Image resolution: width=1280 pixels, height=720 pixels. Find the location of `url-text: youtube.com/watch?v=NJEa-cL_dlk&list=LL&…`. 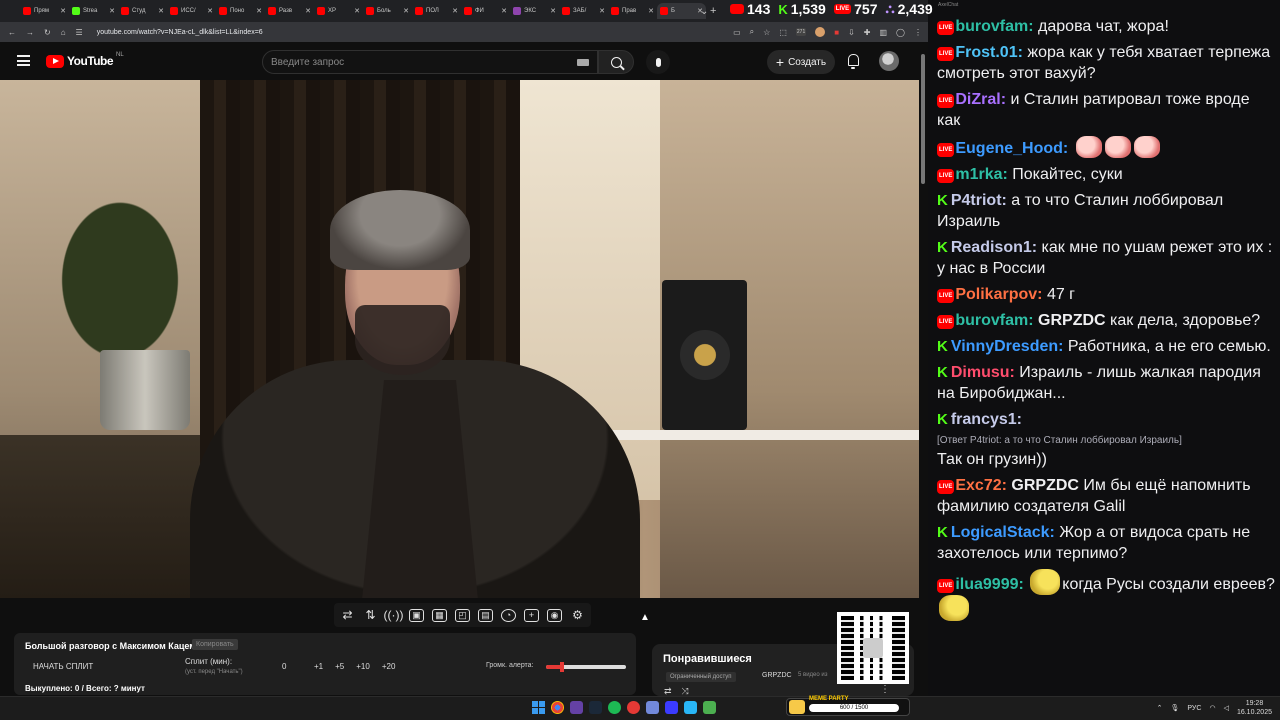

url-text: youtube.com/watch?v=NJEa-cL_dlk&list=LL&… is located at coordinates (180, 32).